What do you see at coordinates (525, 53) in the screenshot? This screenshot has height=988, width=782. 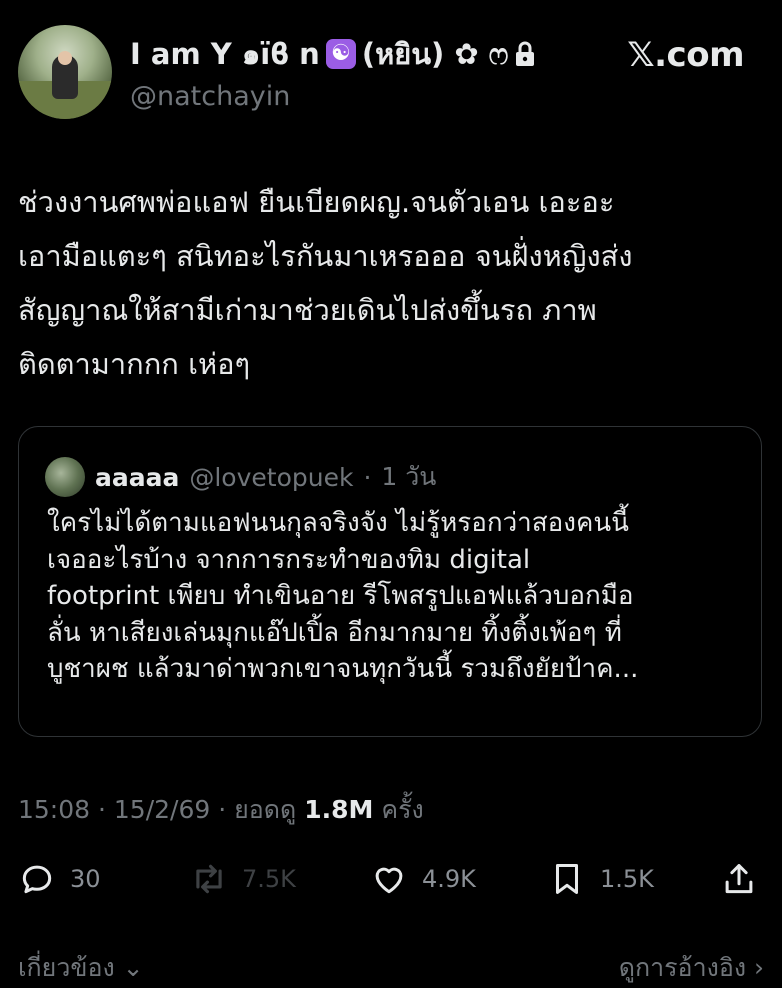 I see `lock-icon` at bounding box center [525, 53].